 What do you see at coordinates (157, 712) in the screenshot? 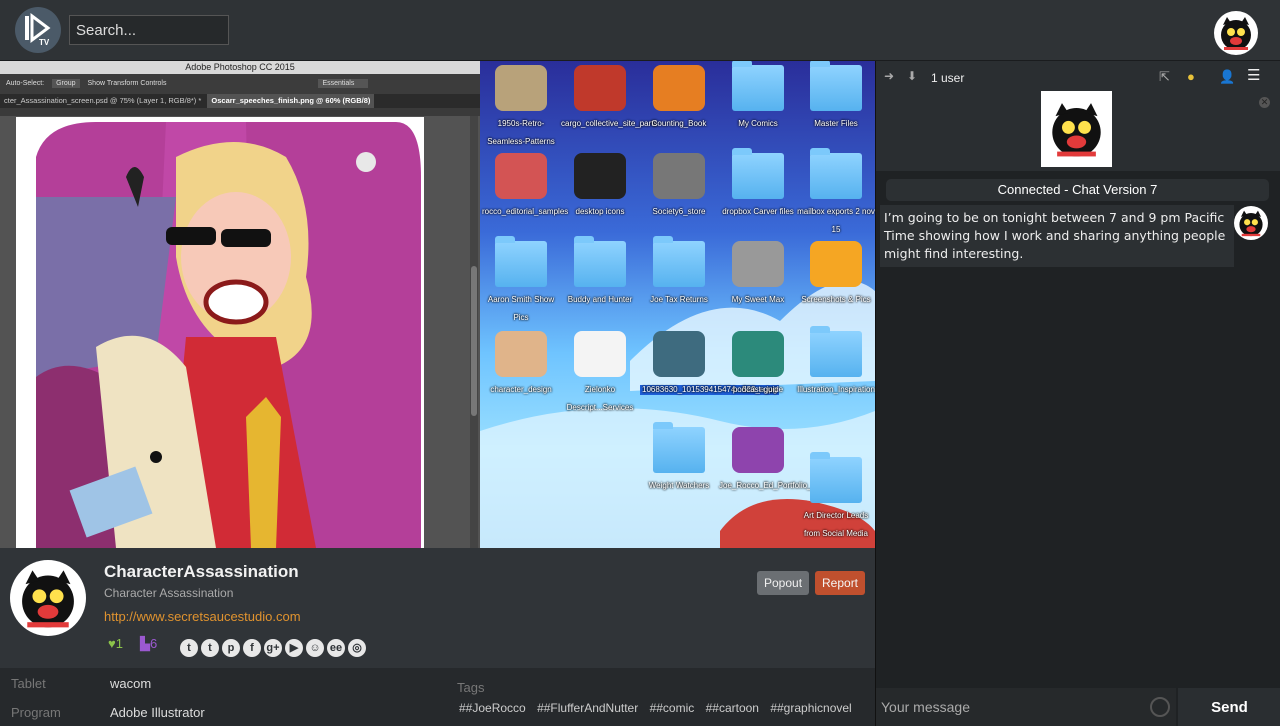
I see `program-value: Adobe Illustrator` at bounding box center [157, 712].